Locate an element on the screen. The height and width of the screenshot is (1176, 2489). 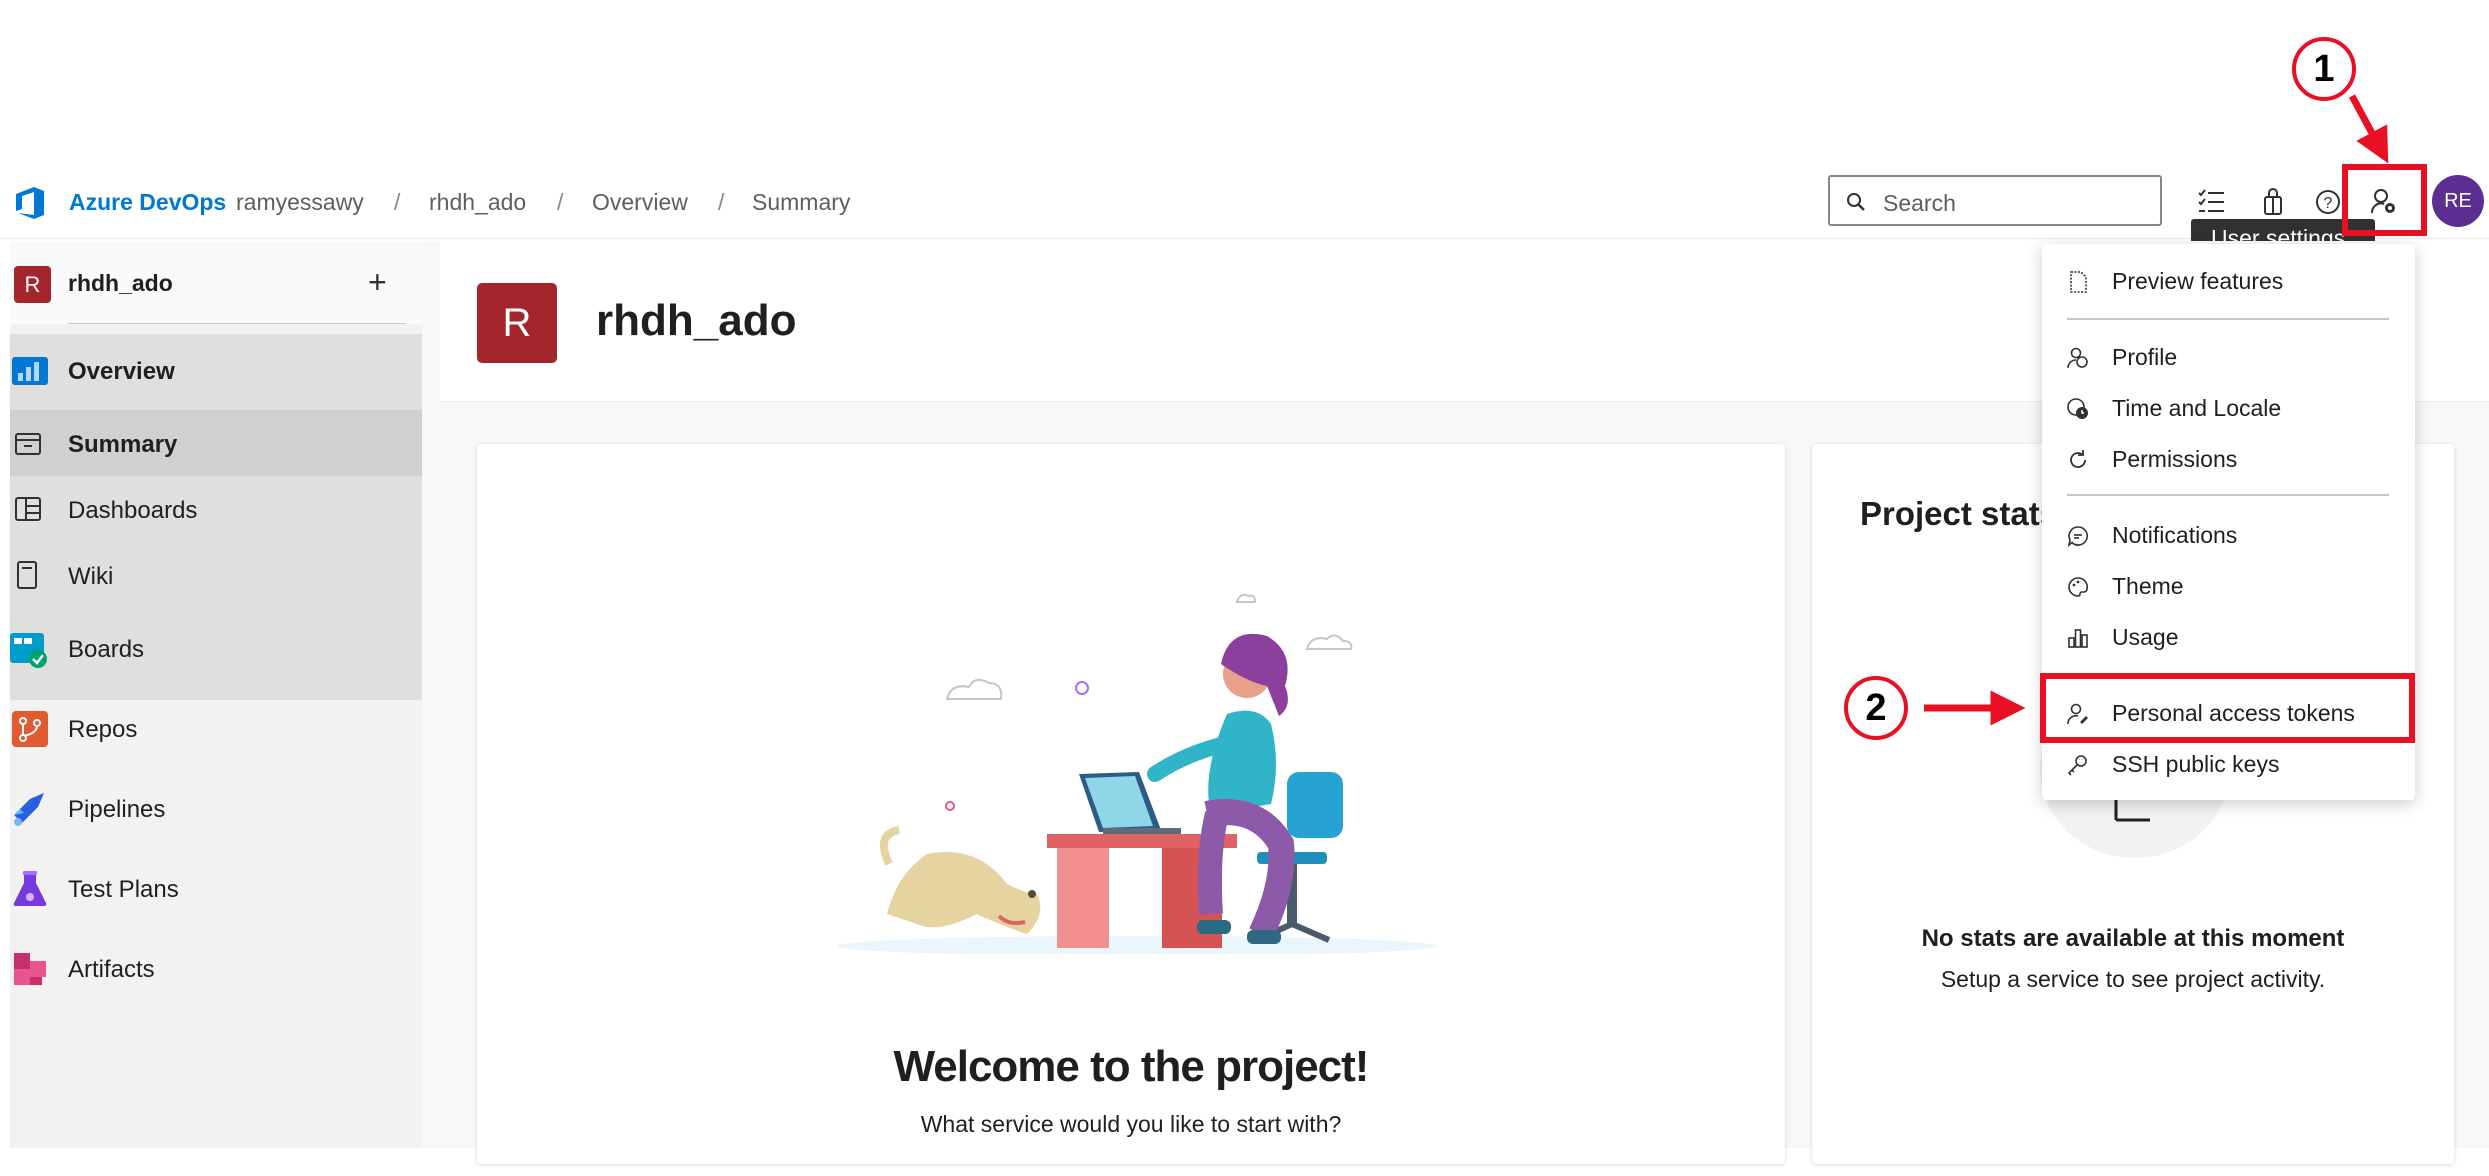
step-1-arrow is located at coordinates (2368, 129).